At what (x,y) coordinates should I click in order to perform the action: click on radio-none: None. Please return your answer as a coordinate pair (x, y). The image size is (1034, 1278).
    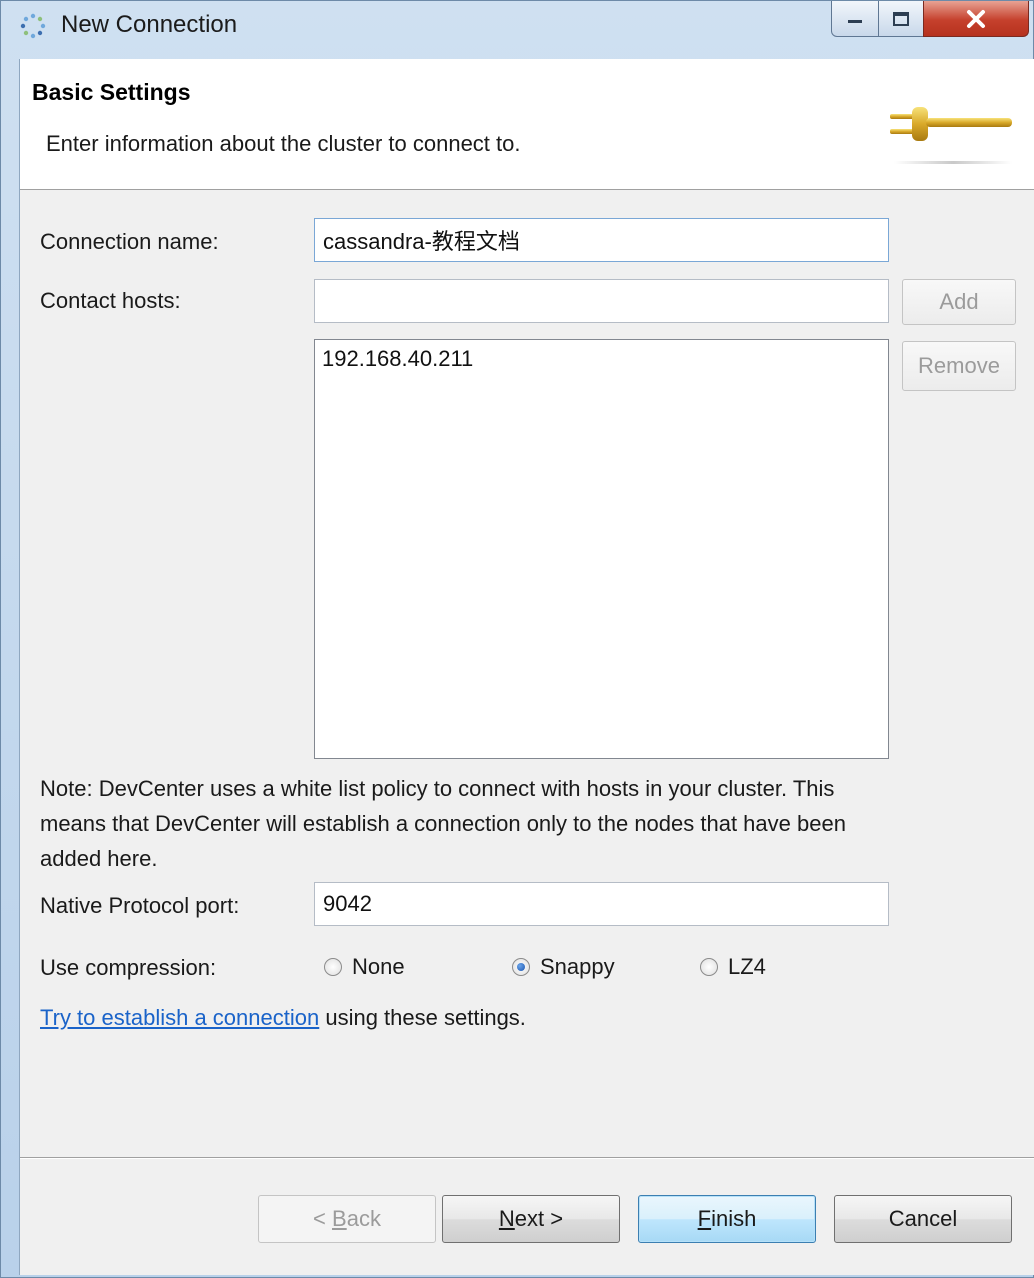
    Looking at the image, I should click on (364, 967).